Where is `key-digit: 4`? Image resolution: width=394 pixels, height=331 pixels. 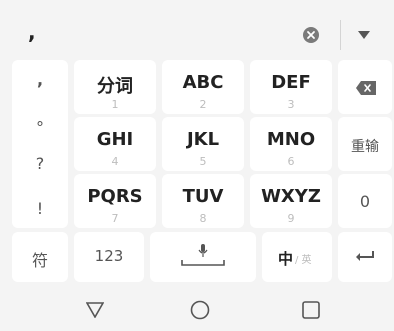
key-digit: 4 is located at coordinates (115, 161).